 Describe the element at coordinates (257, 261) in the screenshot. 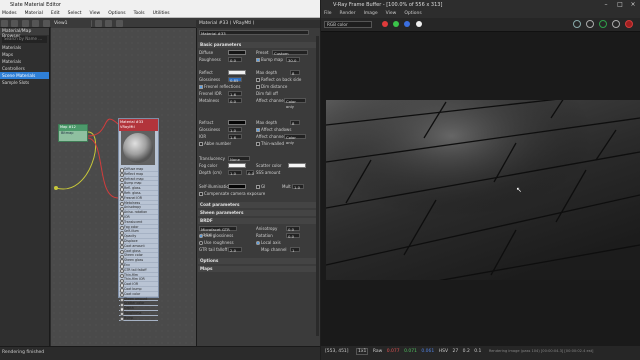

I see `section-options: Options` at that location.